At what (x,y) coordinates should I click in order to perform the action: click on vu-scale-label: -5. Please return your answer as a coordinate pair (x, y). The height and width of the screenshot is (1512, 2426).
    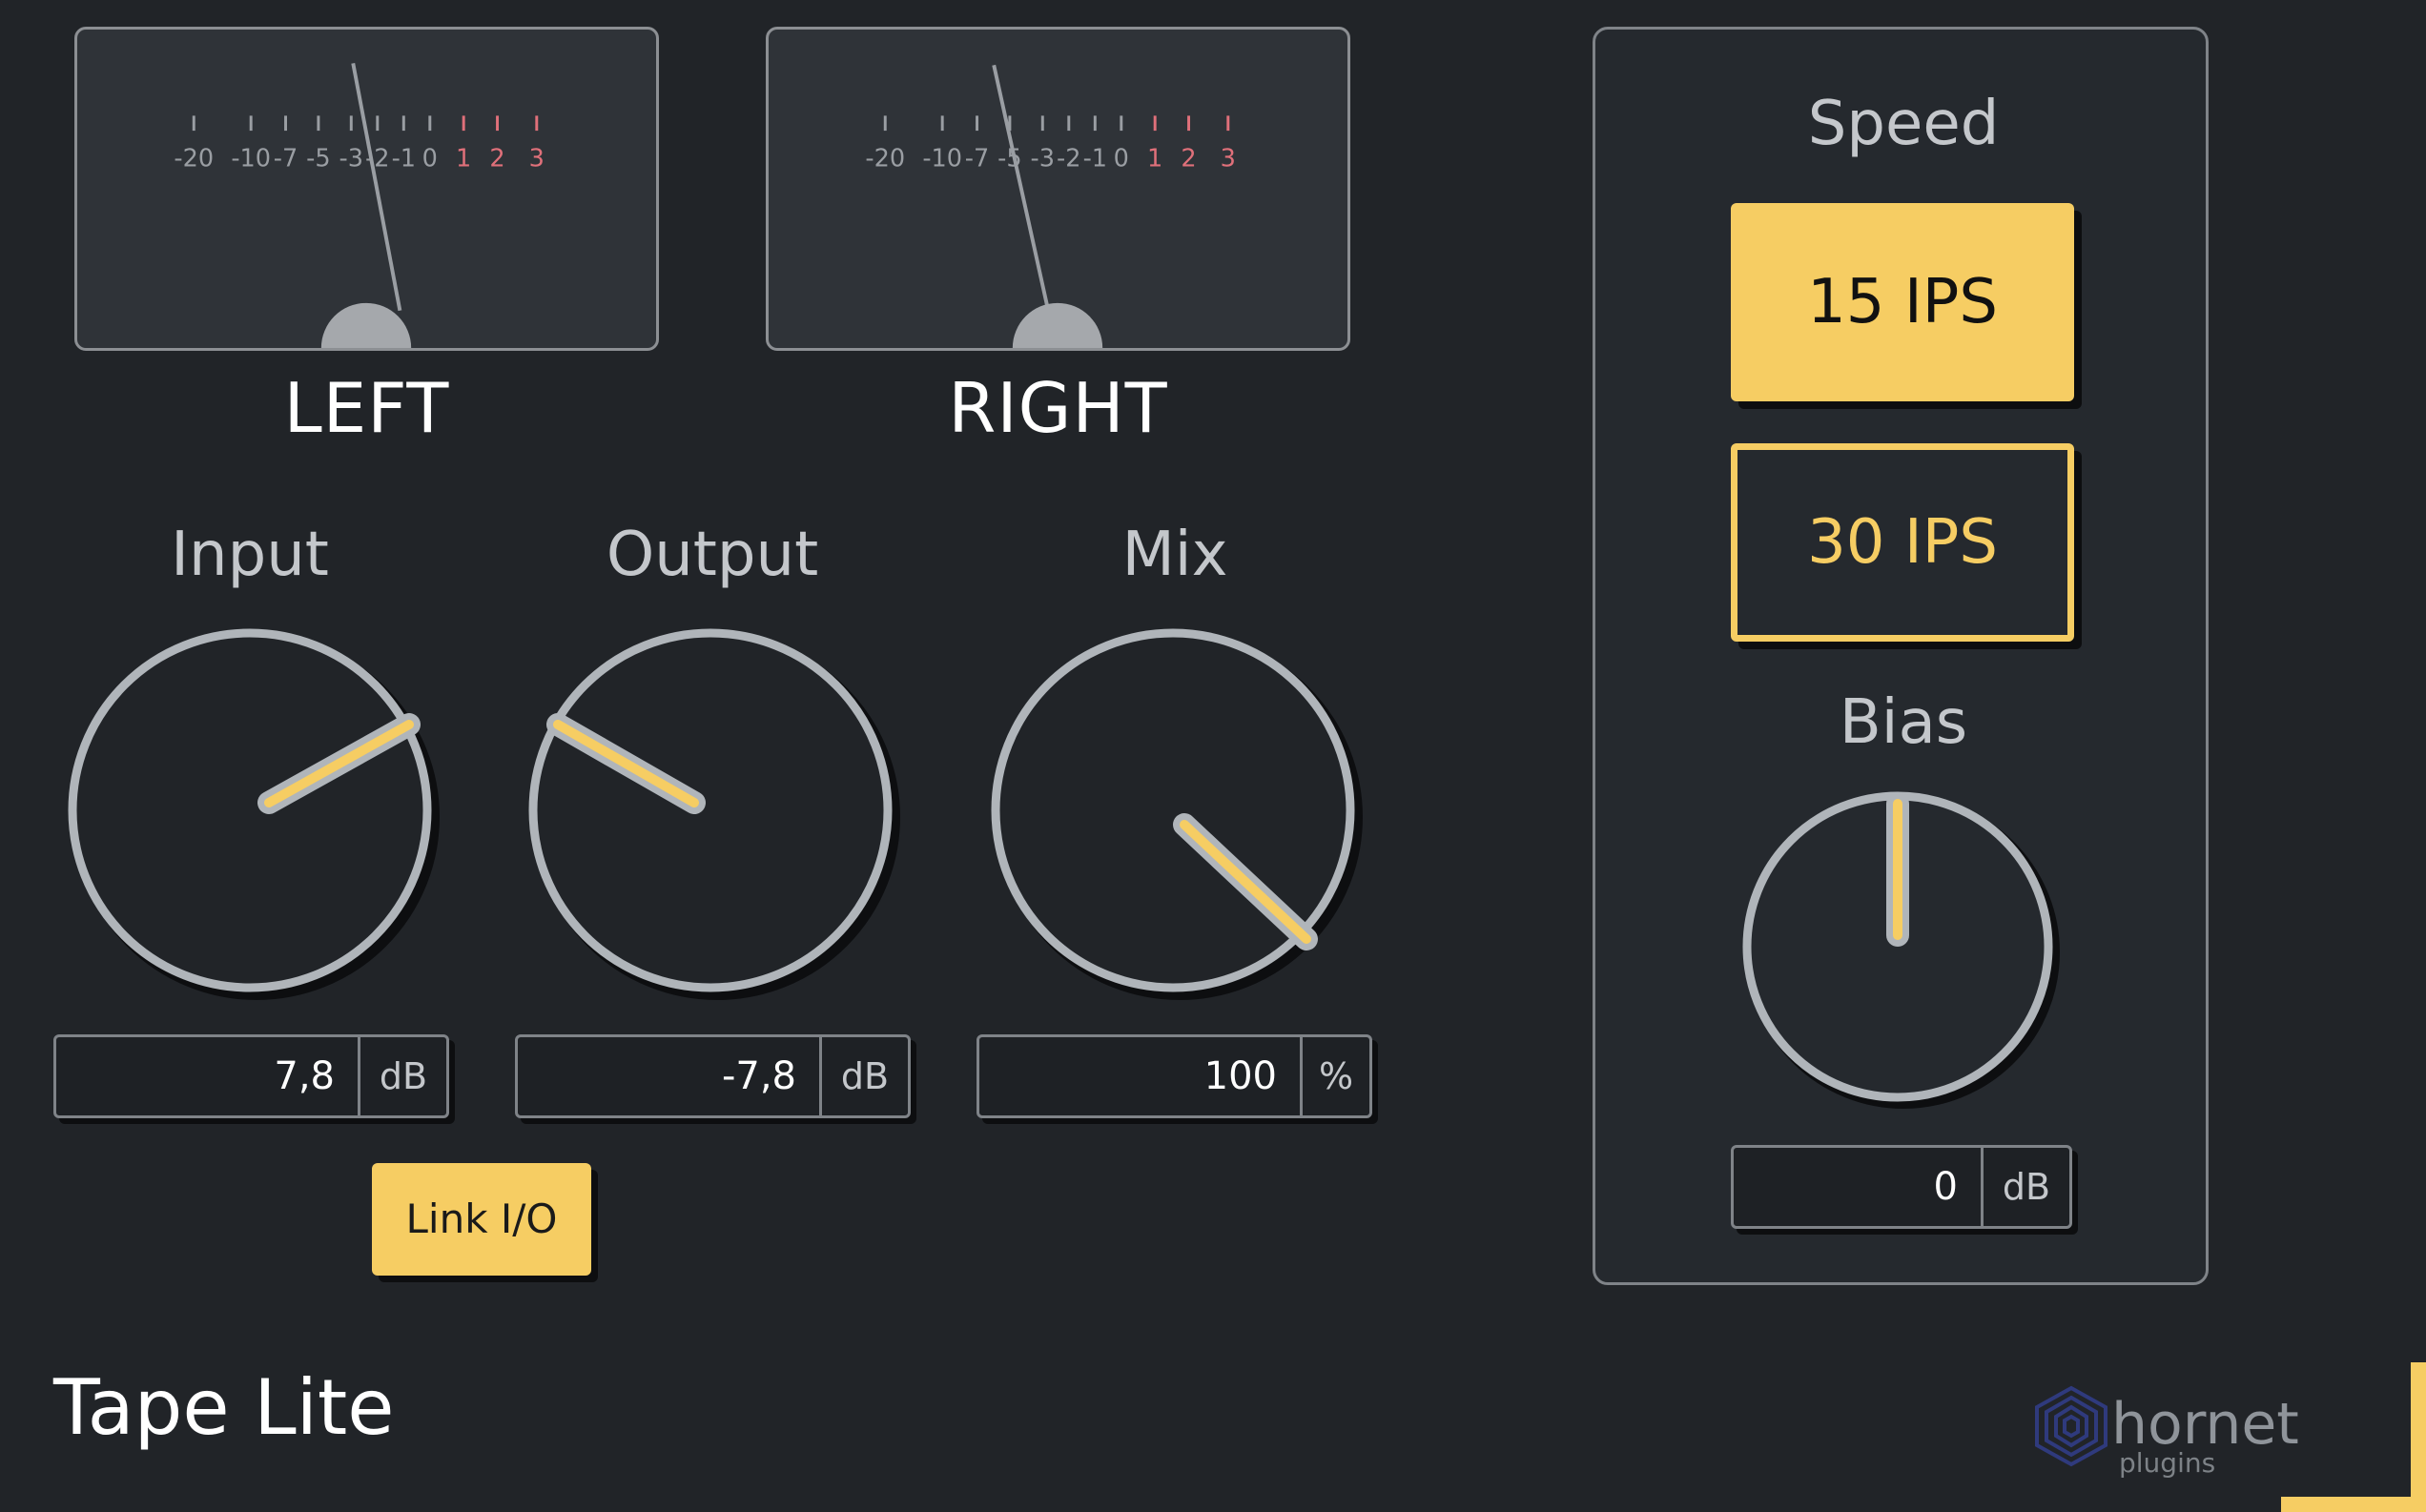
    Looking at the image, I should click on (318, 158).